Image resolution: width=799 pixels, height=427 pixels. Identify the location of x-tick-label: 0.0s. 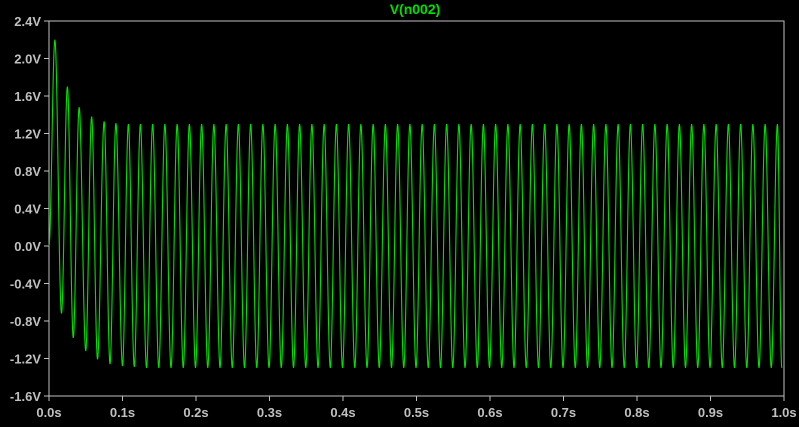
(48, 412).